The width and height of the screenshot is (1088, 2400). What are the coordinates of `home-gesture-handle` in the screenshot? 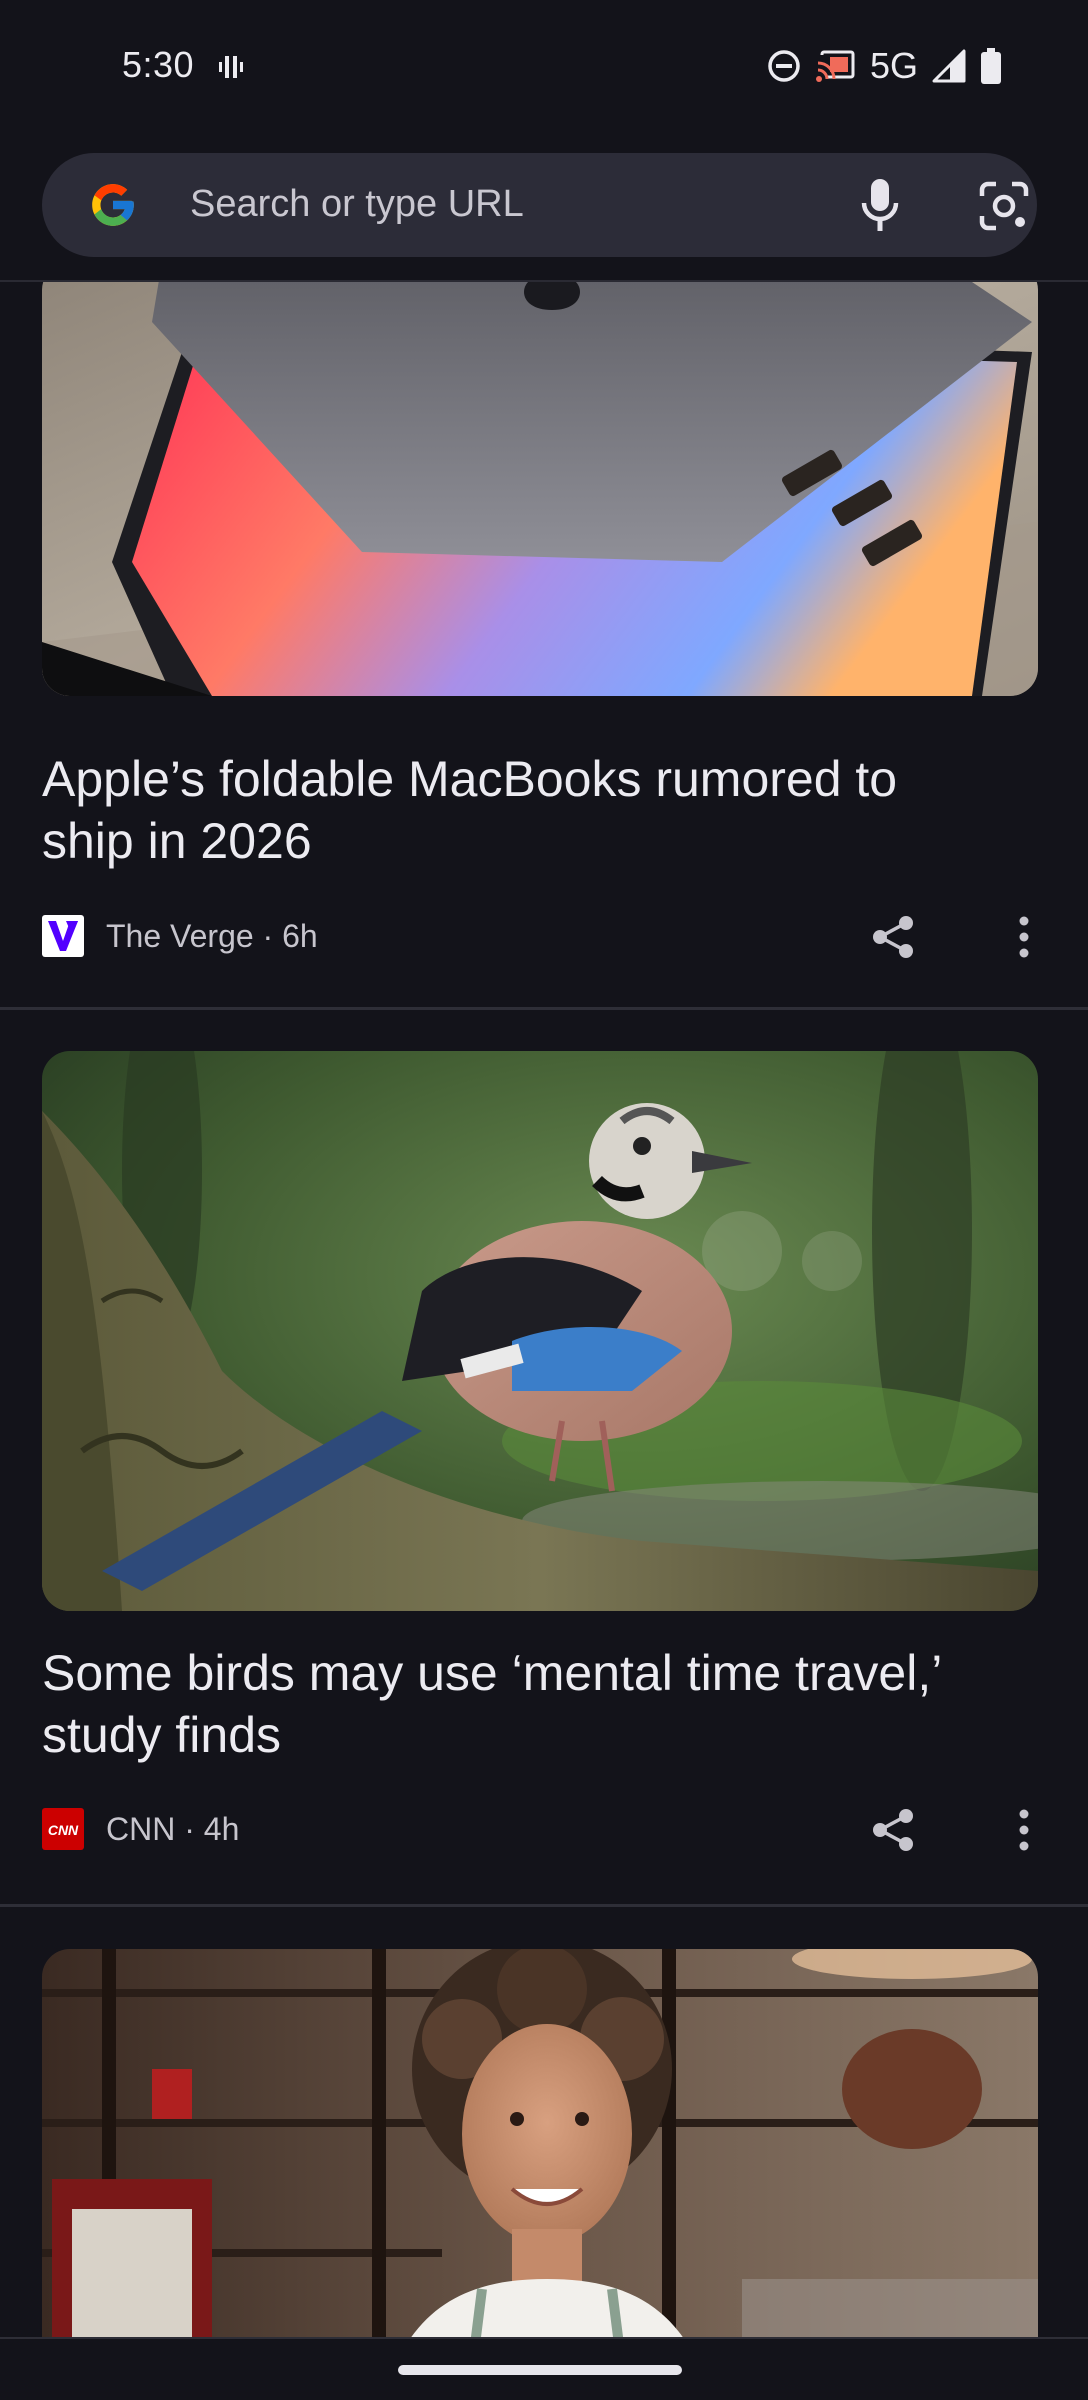 It's located at (540, 2370).